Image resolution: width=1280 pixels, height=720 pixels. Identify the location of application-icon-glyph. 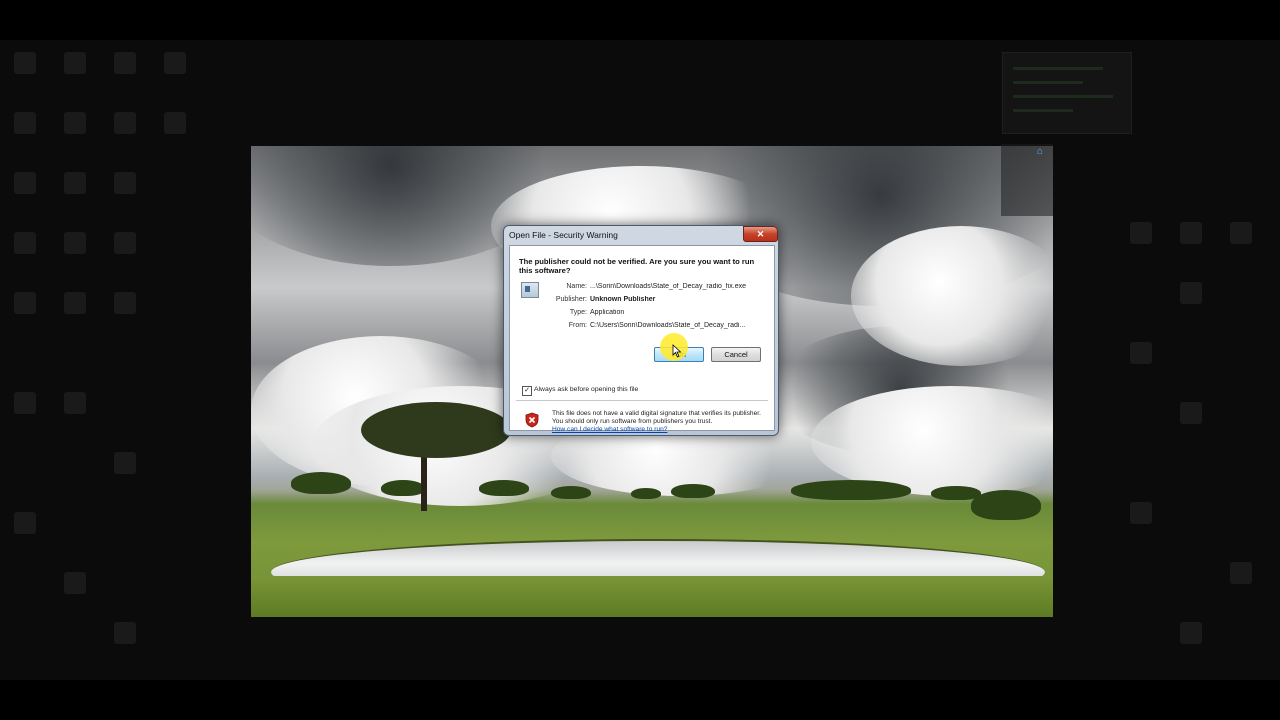
(527, 289).